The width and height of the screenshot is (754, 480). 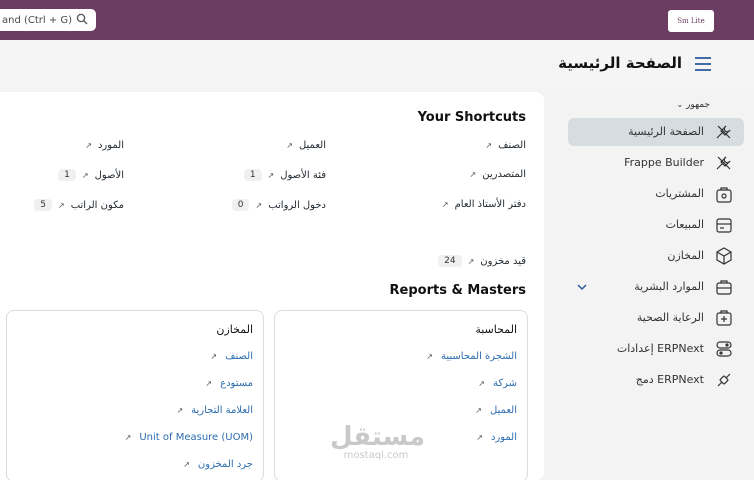 I want to click on sidebar-item-stock: المخازن, so click(x=656, y=256).